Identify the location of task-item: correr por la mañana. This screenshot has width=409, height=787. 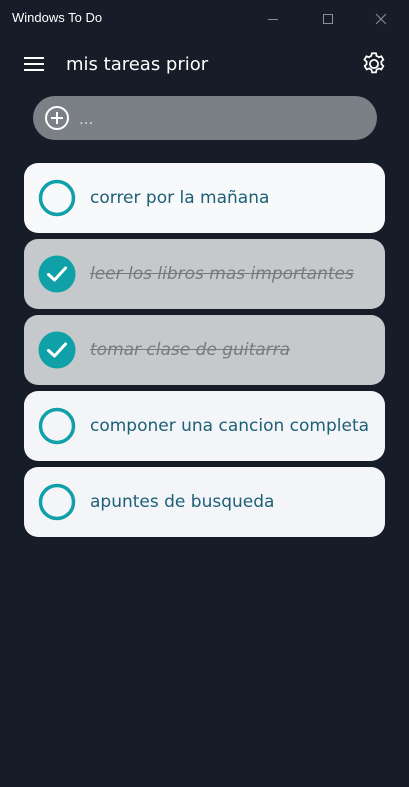
(204, 198).